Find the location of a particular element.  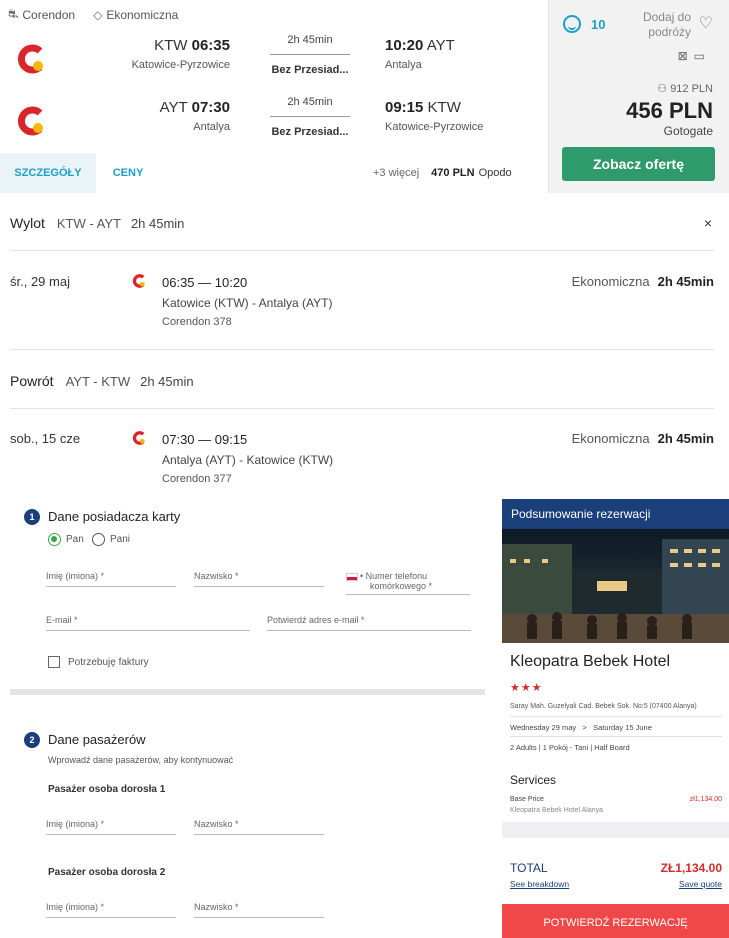

cabin-class: Ekonomiczna is located at coordinates (142, 15).